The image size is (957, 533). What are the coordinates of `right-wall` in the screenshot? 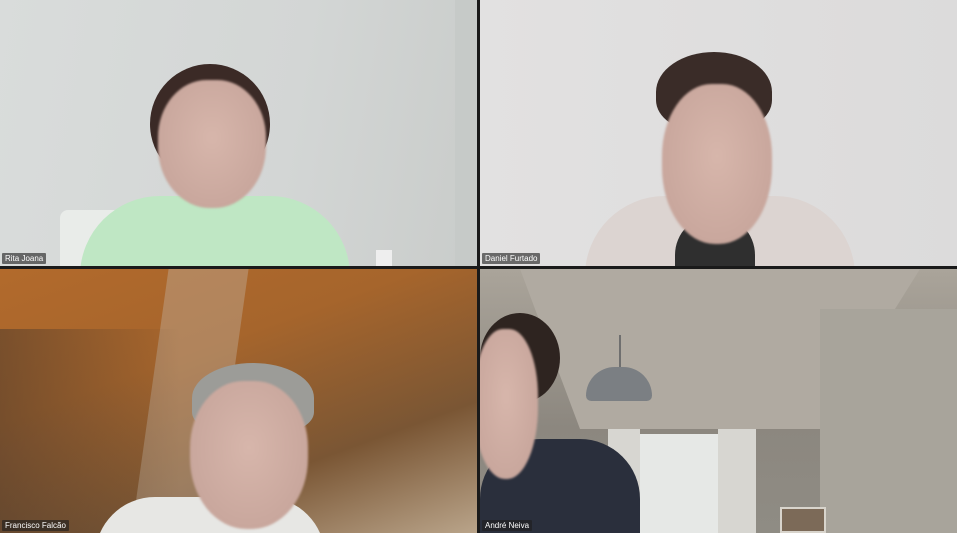 It's located at (888, 421).